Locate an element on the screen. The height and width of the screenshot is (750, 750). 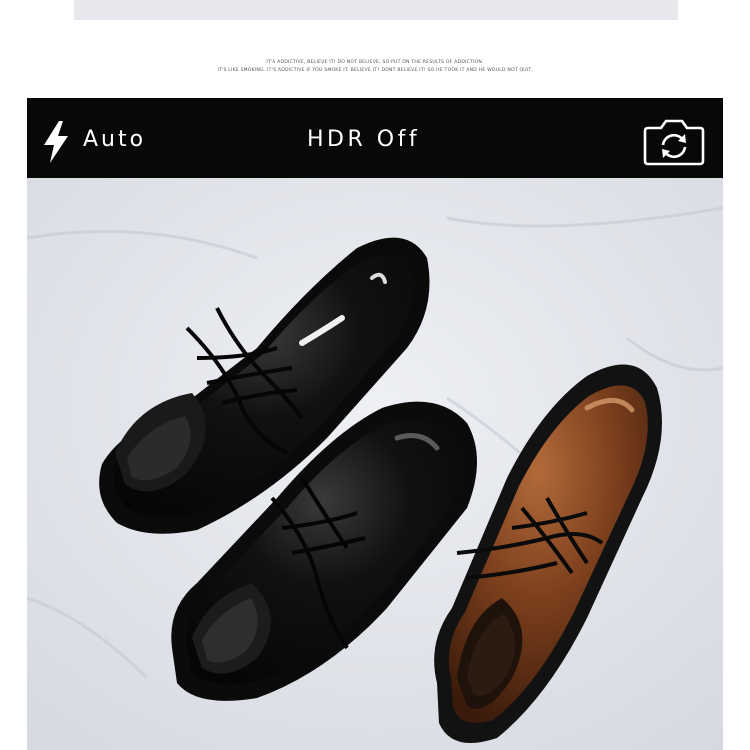
flash-icon is located at coordinates (56, 142).